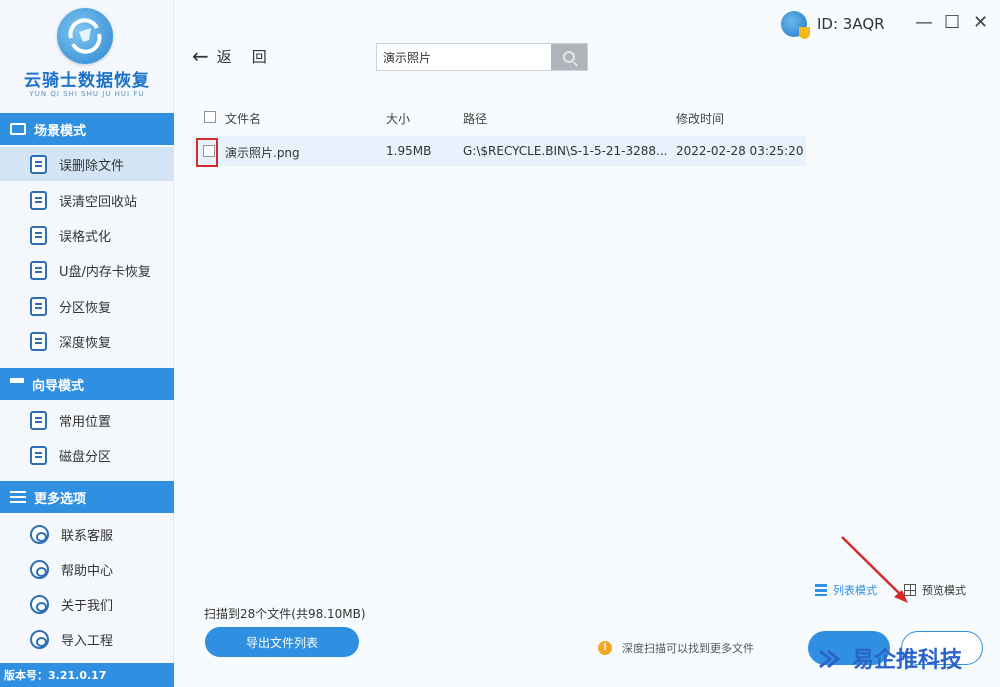 This screenshot has width=1000, height=687. Describe the element at coordinates (830, 659) in the screenshot. I see `watermark-logo-icon` at that location.